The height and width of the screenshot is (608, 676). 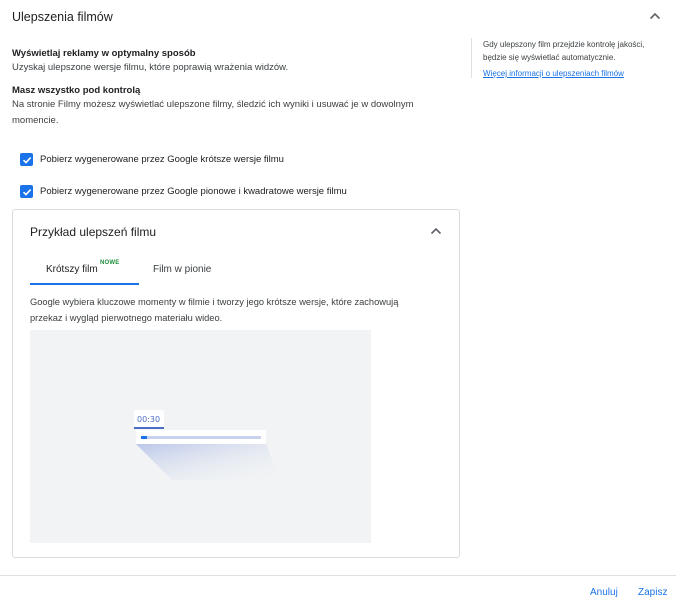 I want to click on timecode-underline, so click(x=149, y=428).